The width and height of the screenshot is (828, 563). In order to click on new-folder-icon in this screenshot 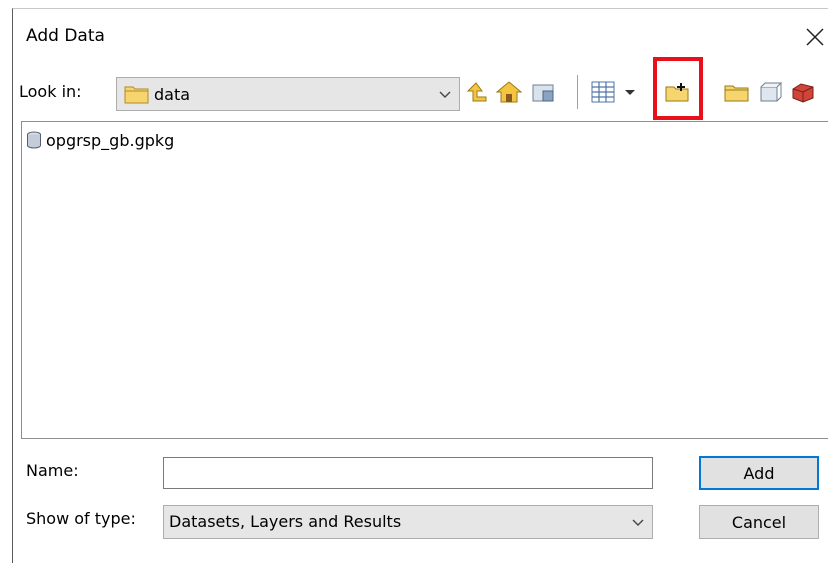, I will do `click(736, 93)`.